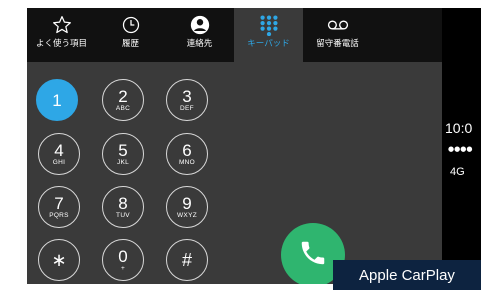  I want to click on key-digit: 0, so click(123, 256).